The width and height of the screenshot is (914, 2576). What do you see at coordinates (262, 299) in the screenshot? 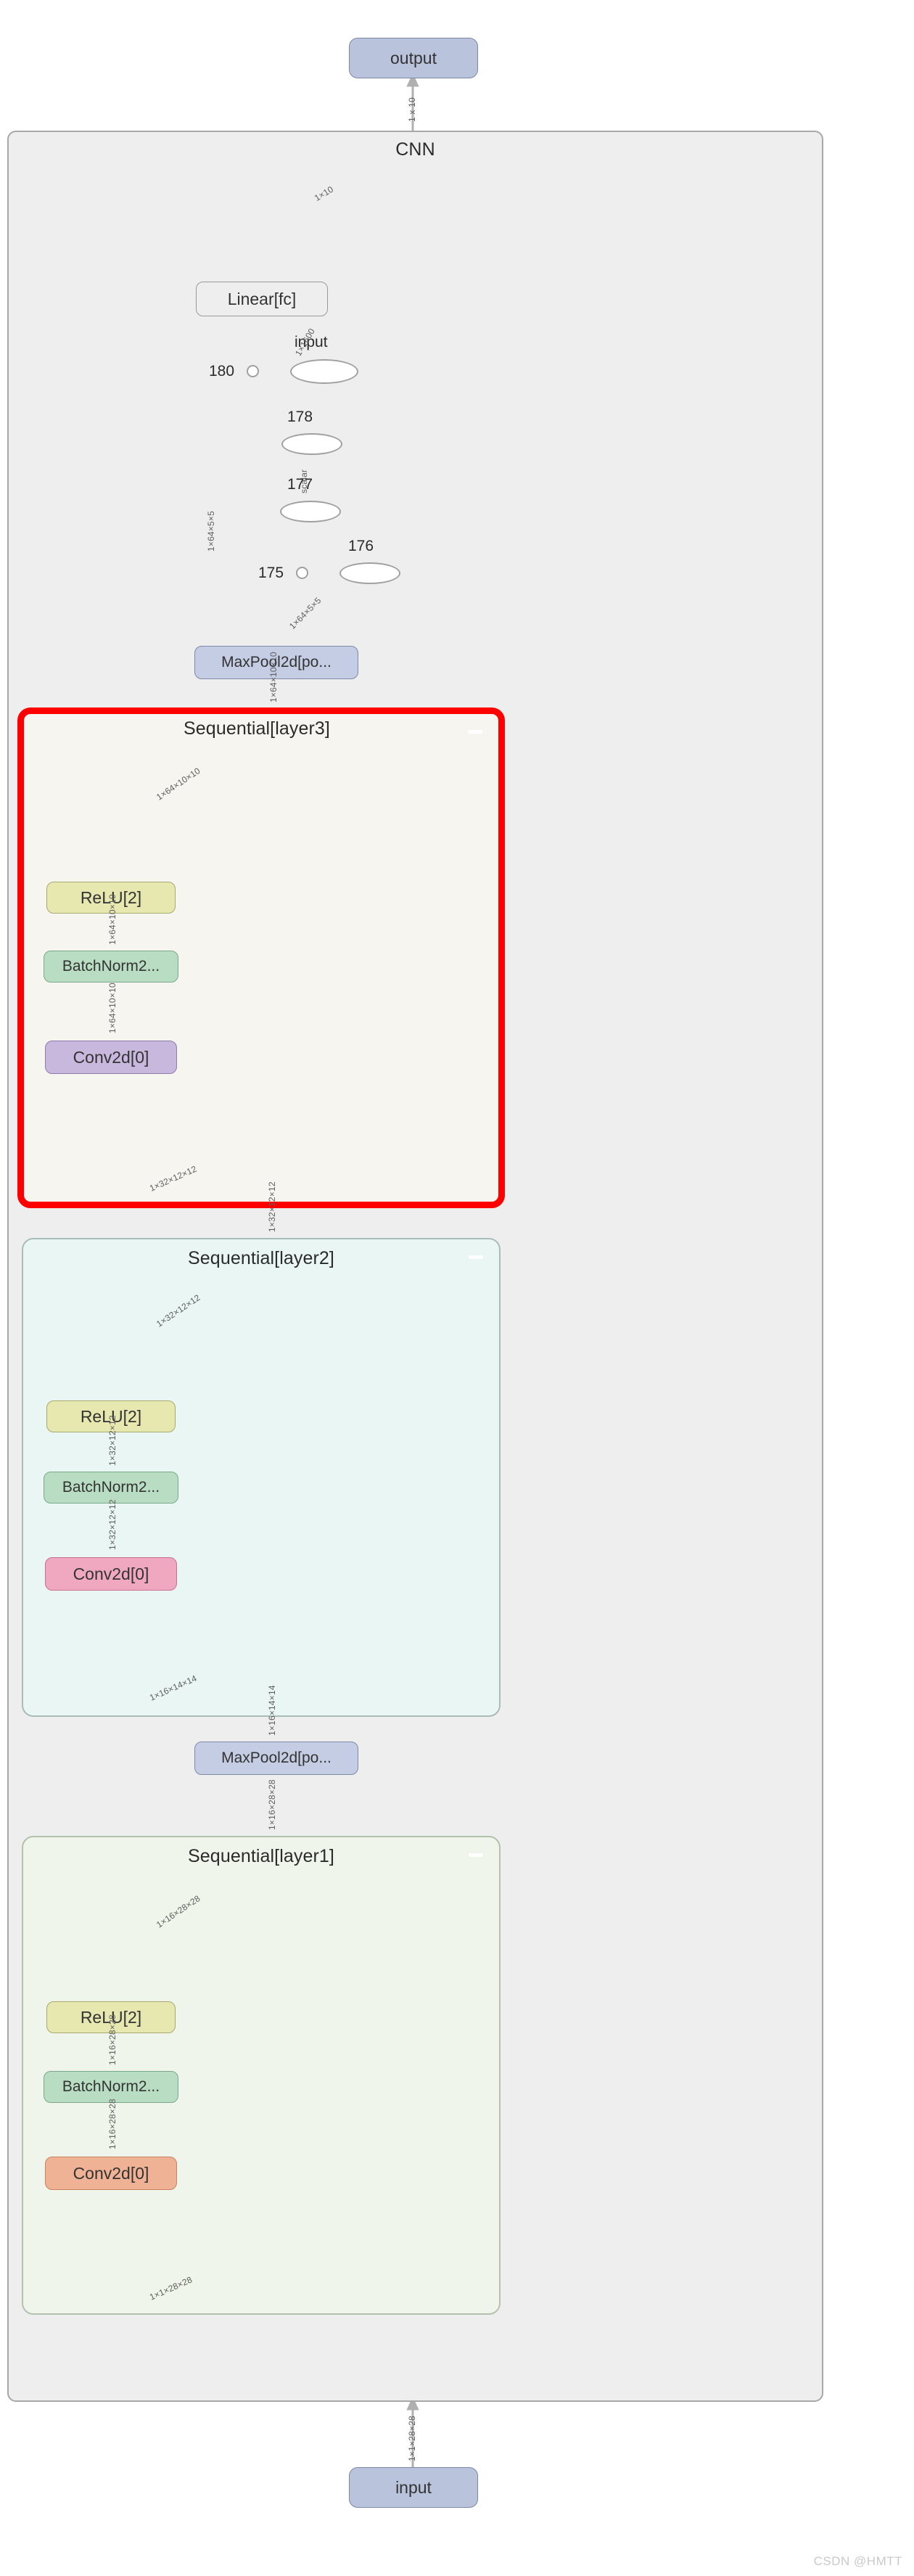
I see `node-linear-fc: Linear[fc]` at bounding box center [262, 299].